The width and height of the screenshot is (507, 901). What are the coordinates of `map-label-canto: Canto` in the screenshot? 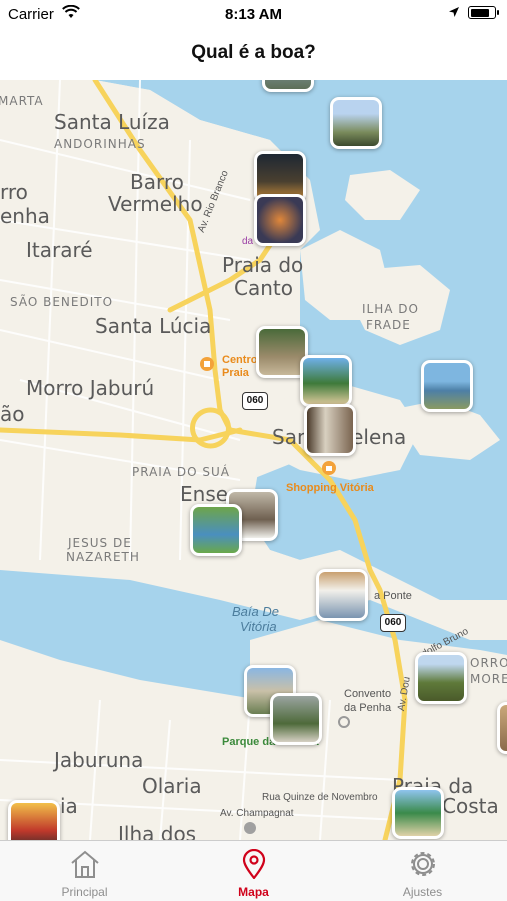 It's located at (263, 288).